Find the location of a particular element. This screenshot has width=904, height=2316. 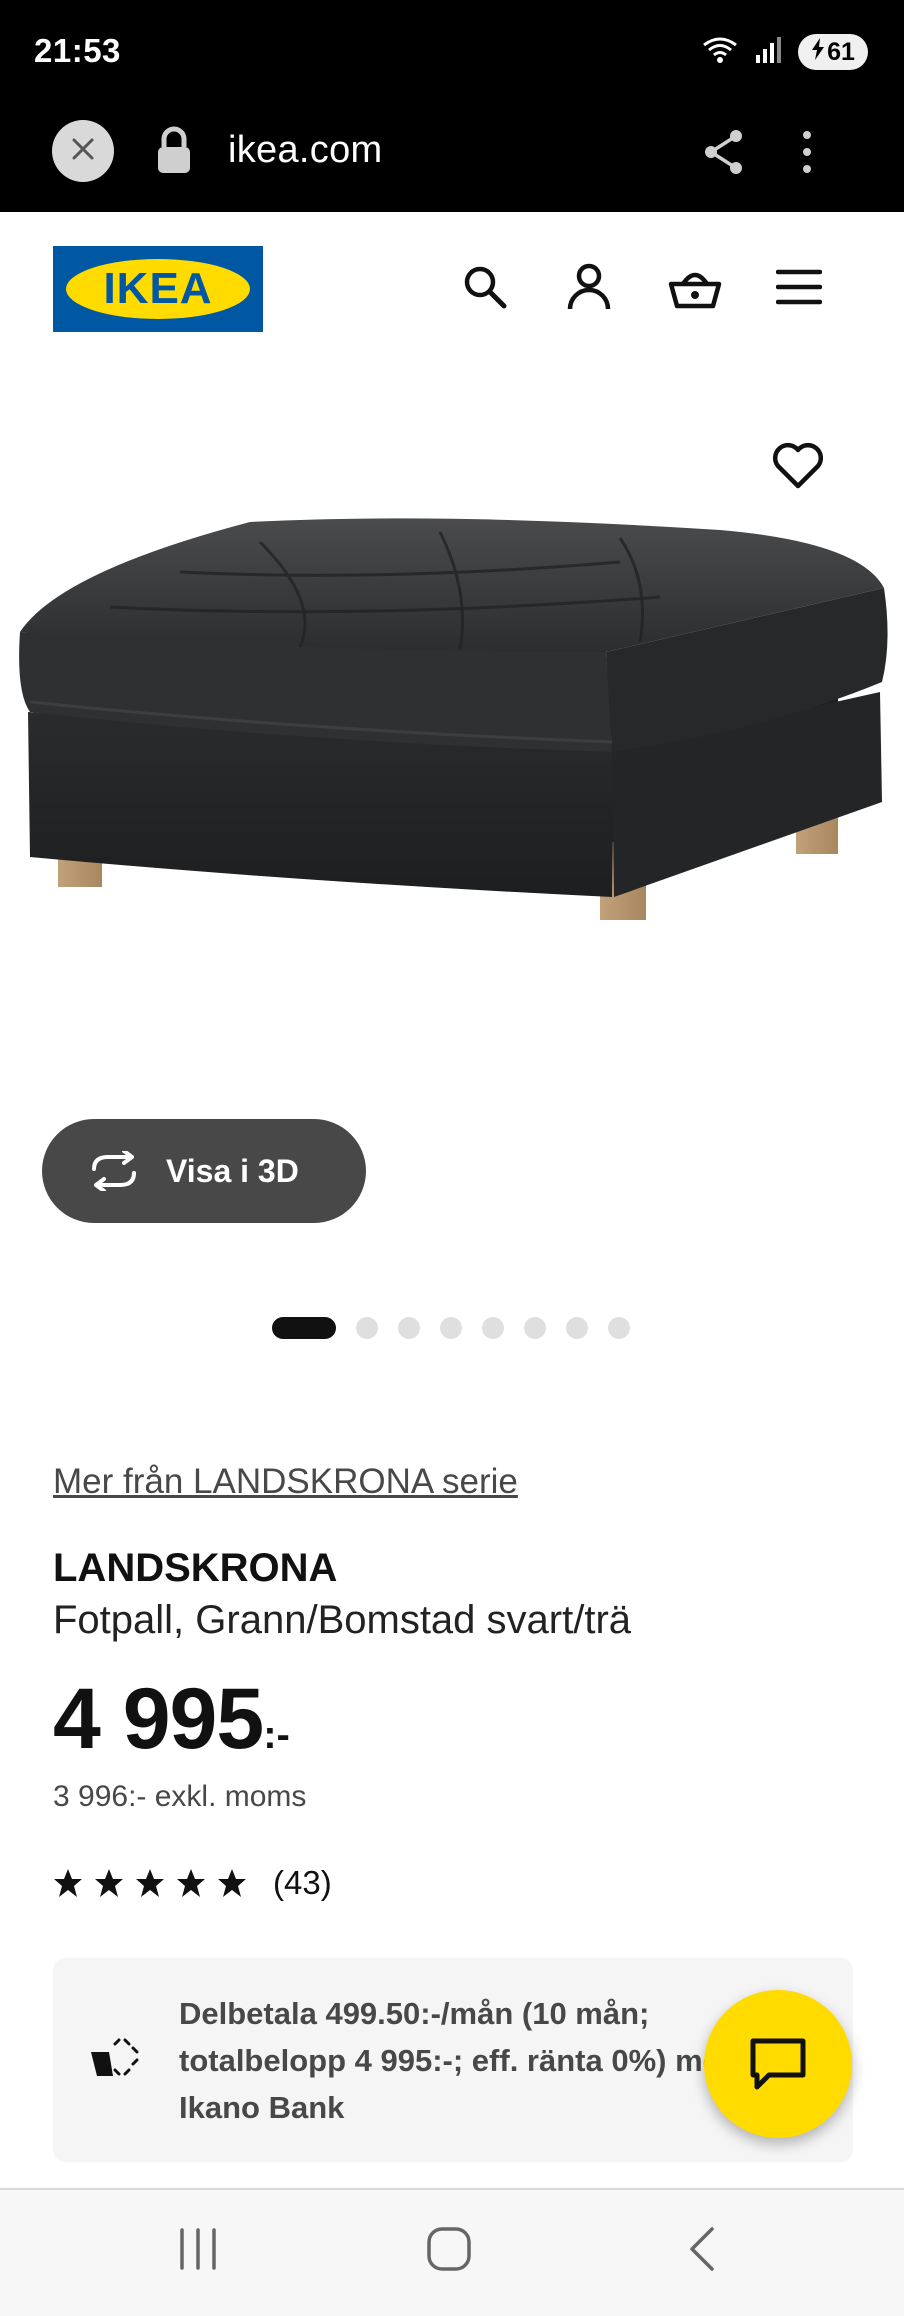

more-options-button is located at coordinates (807, 154).